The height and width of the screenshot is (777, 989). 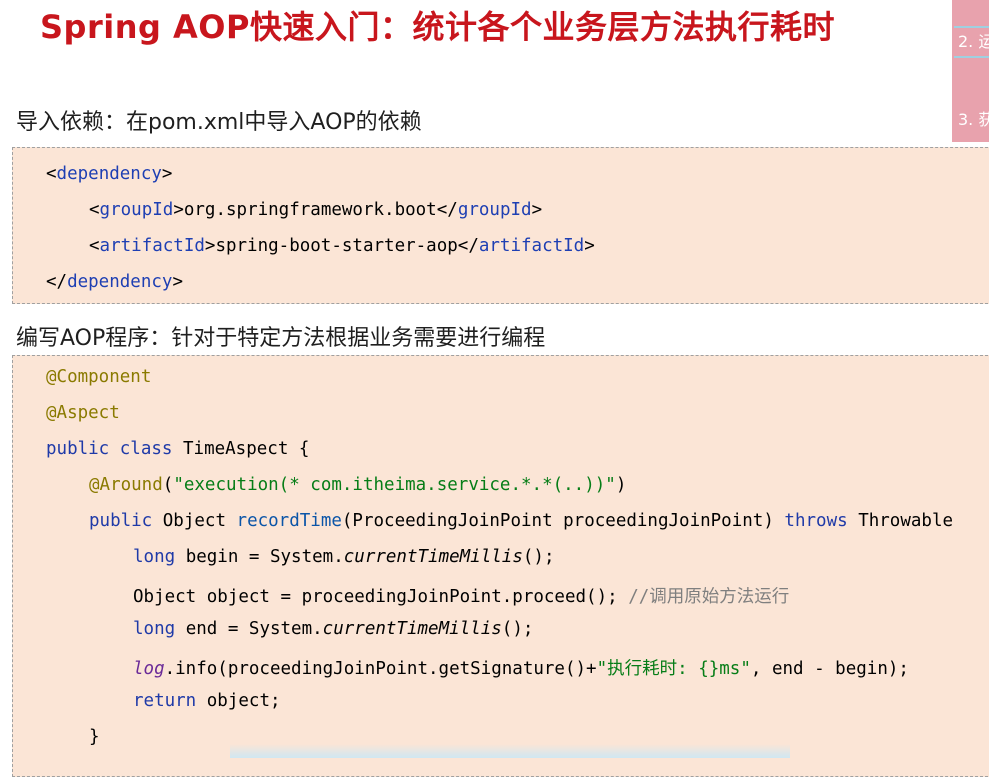 What do you see at coordinates (816, 521) in the screenshot?
I see `keyword: throws` at bounding box center [816, 521].